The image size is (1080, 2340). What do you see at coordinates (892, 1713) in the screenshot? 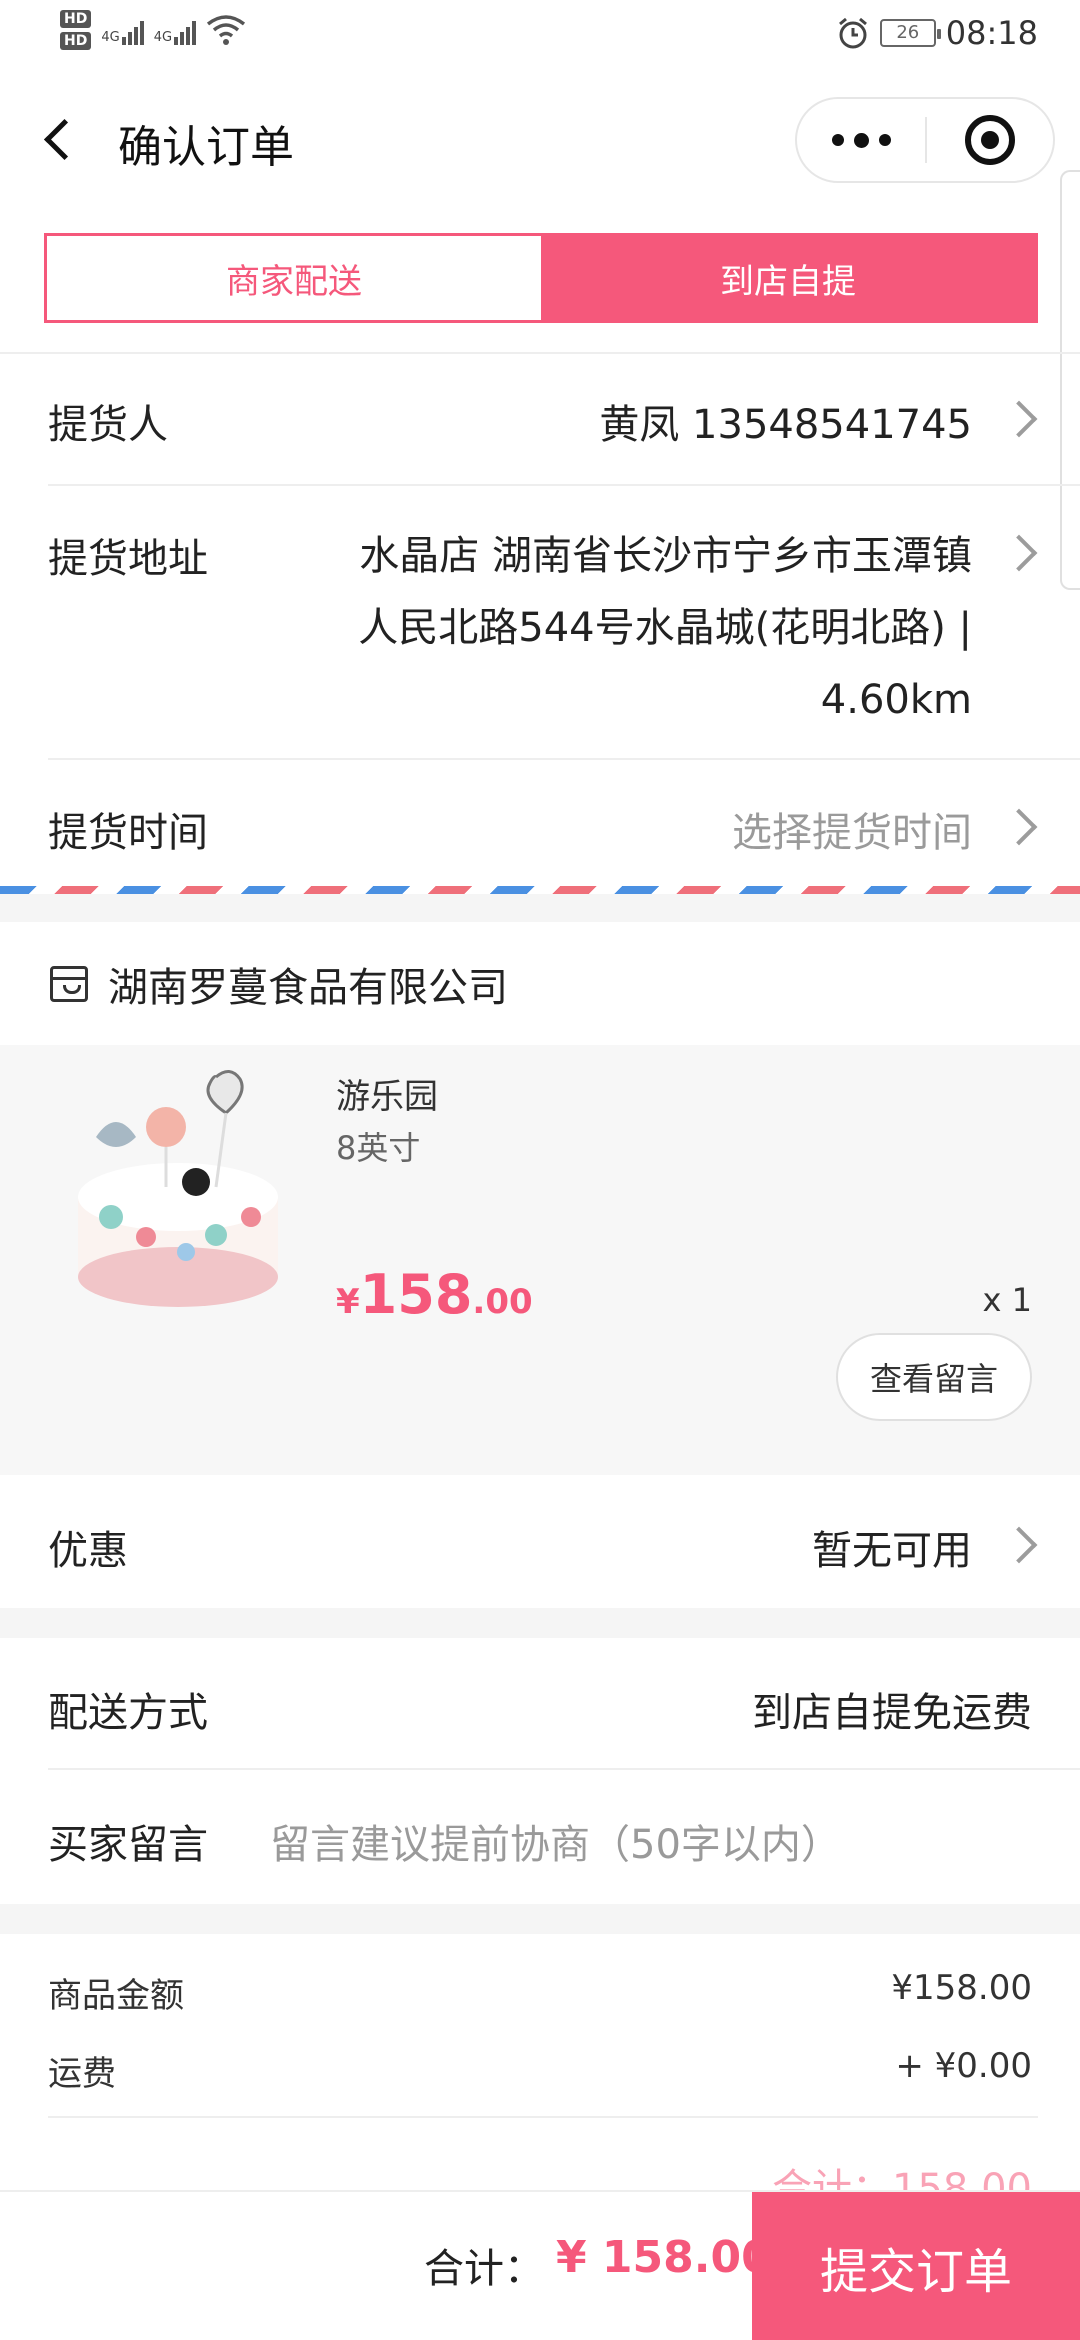
I see `shipping-method-value: 到店自提免运费` at bounding box center [892, 1713].